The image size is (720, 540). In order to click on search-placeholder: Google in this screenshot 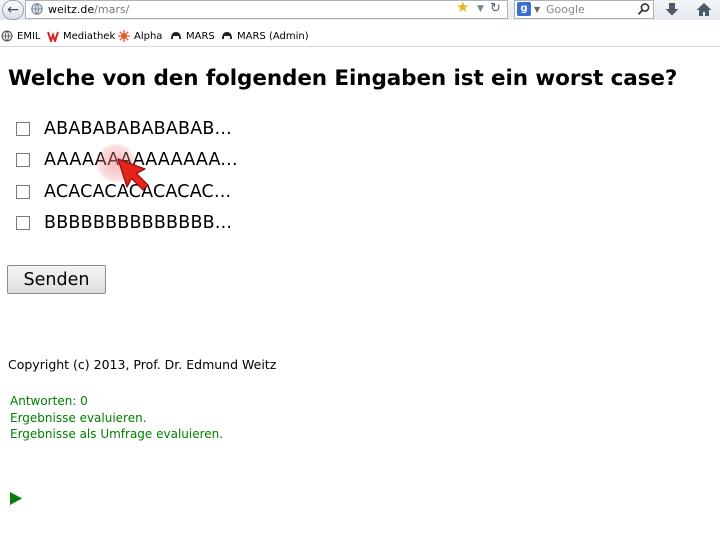, I will do `click(565, 9)`.